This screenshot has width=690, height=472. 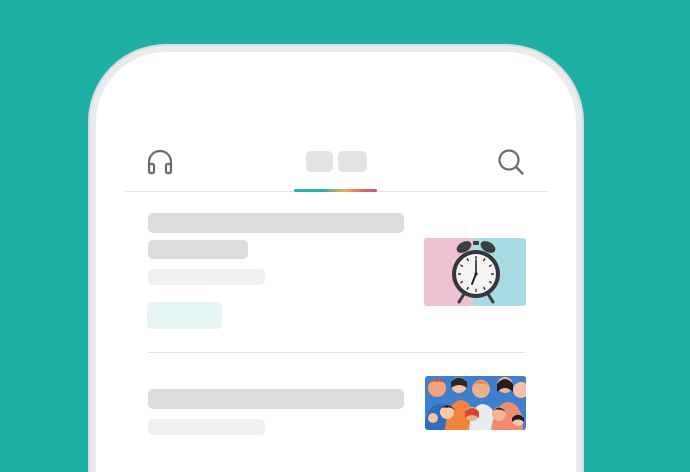 What do you see at coordinates (475, 403) in the screenshot?
I see `crowd-illustration-image` at bounding box center [475, 403].